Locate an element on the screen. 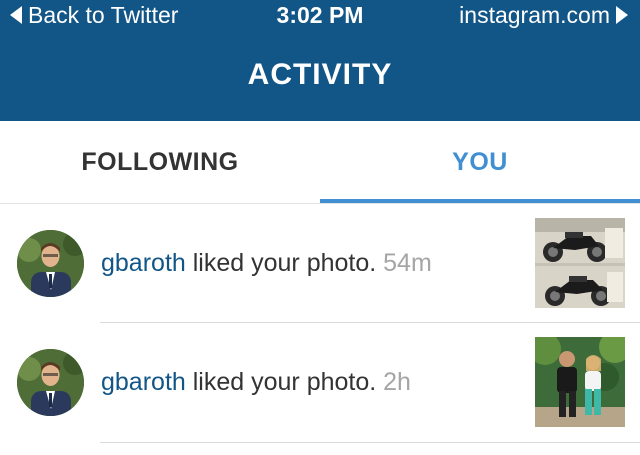  row-divider is located at coordinates (370, 442).